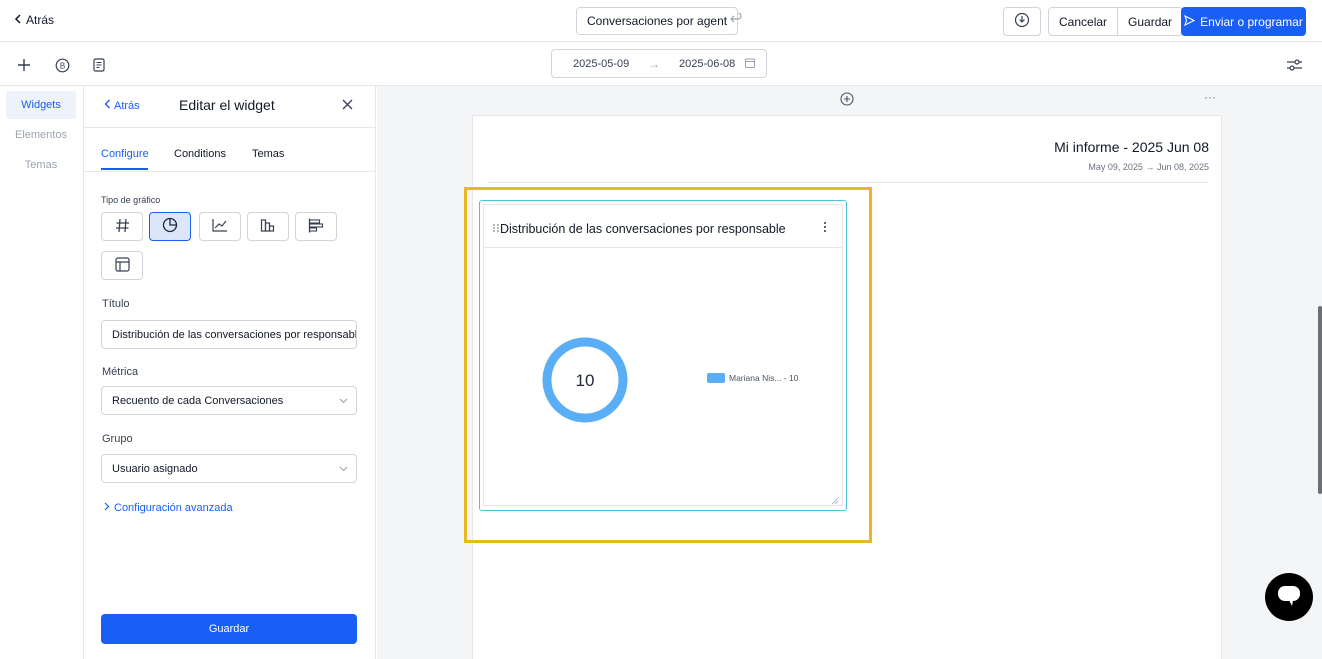 The width and height of the screenshot is (1322, 659). I want to click on bar-chart-icon, so click(268, 226).